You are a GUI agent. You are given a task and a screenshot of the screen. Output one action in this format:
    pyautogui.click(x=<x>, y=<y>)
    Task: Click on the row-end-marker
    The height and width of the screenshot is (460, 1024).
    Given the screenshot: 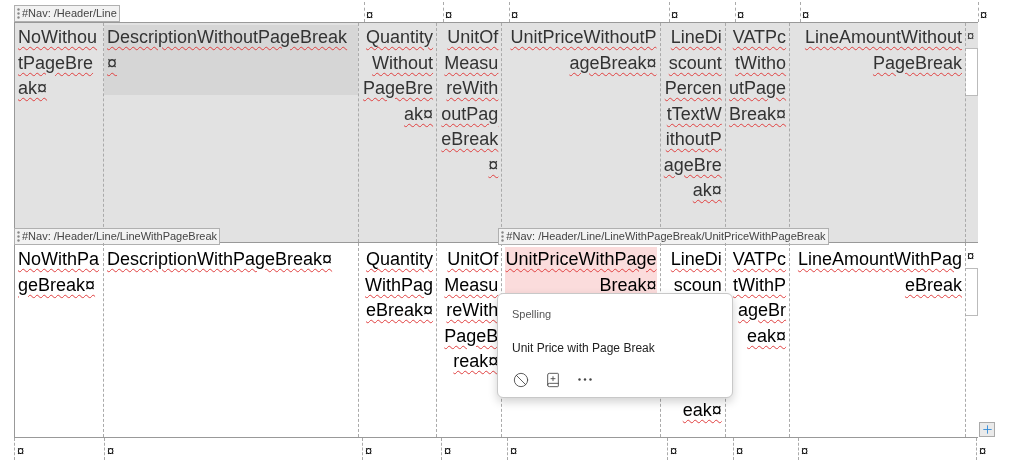 What is the action you would take?
    pyautogui.click(x=972, y=72)
    